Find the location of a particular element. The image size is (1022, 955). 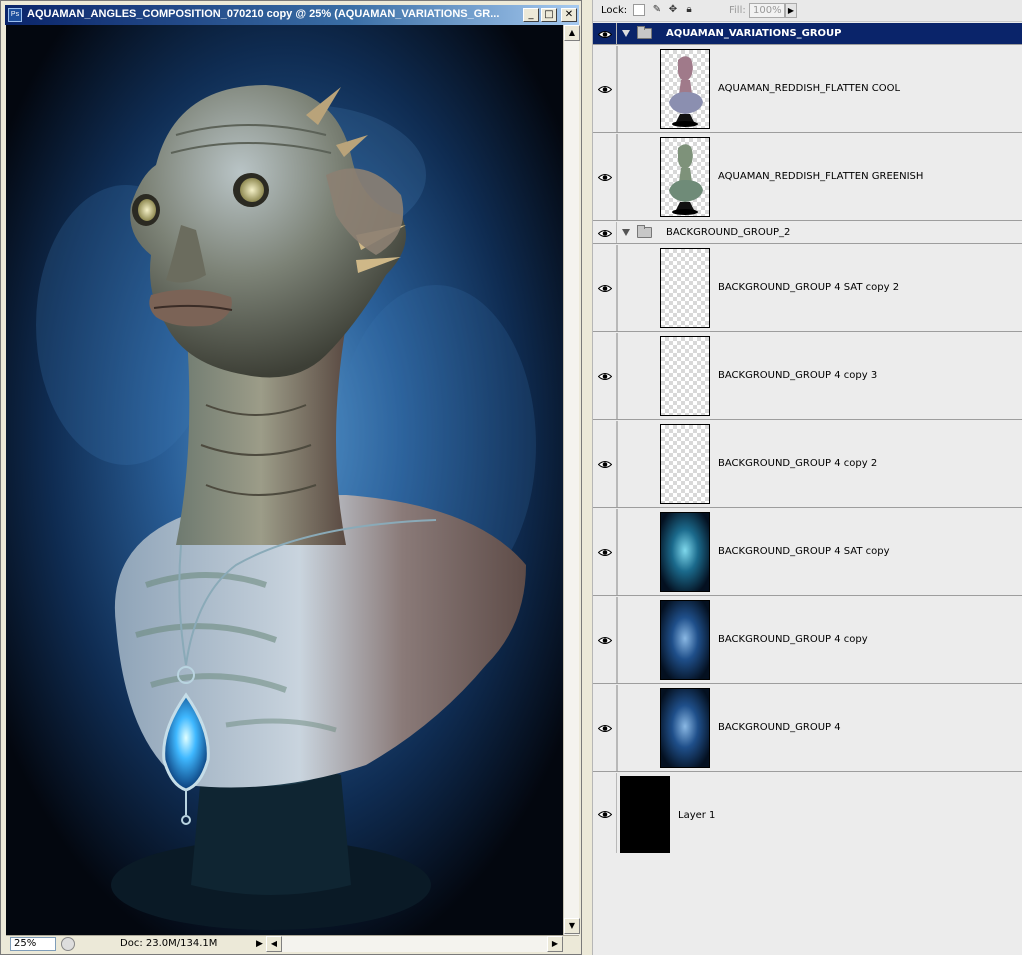

layer-row: AQUAMAN_REDDISH_FLATTEN GREENISH is located at coordinates (807, 177).